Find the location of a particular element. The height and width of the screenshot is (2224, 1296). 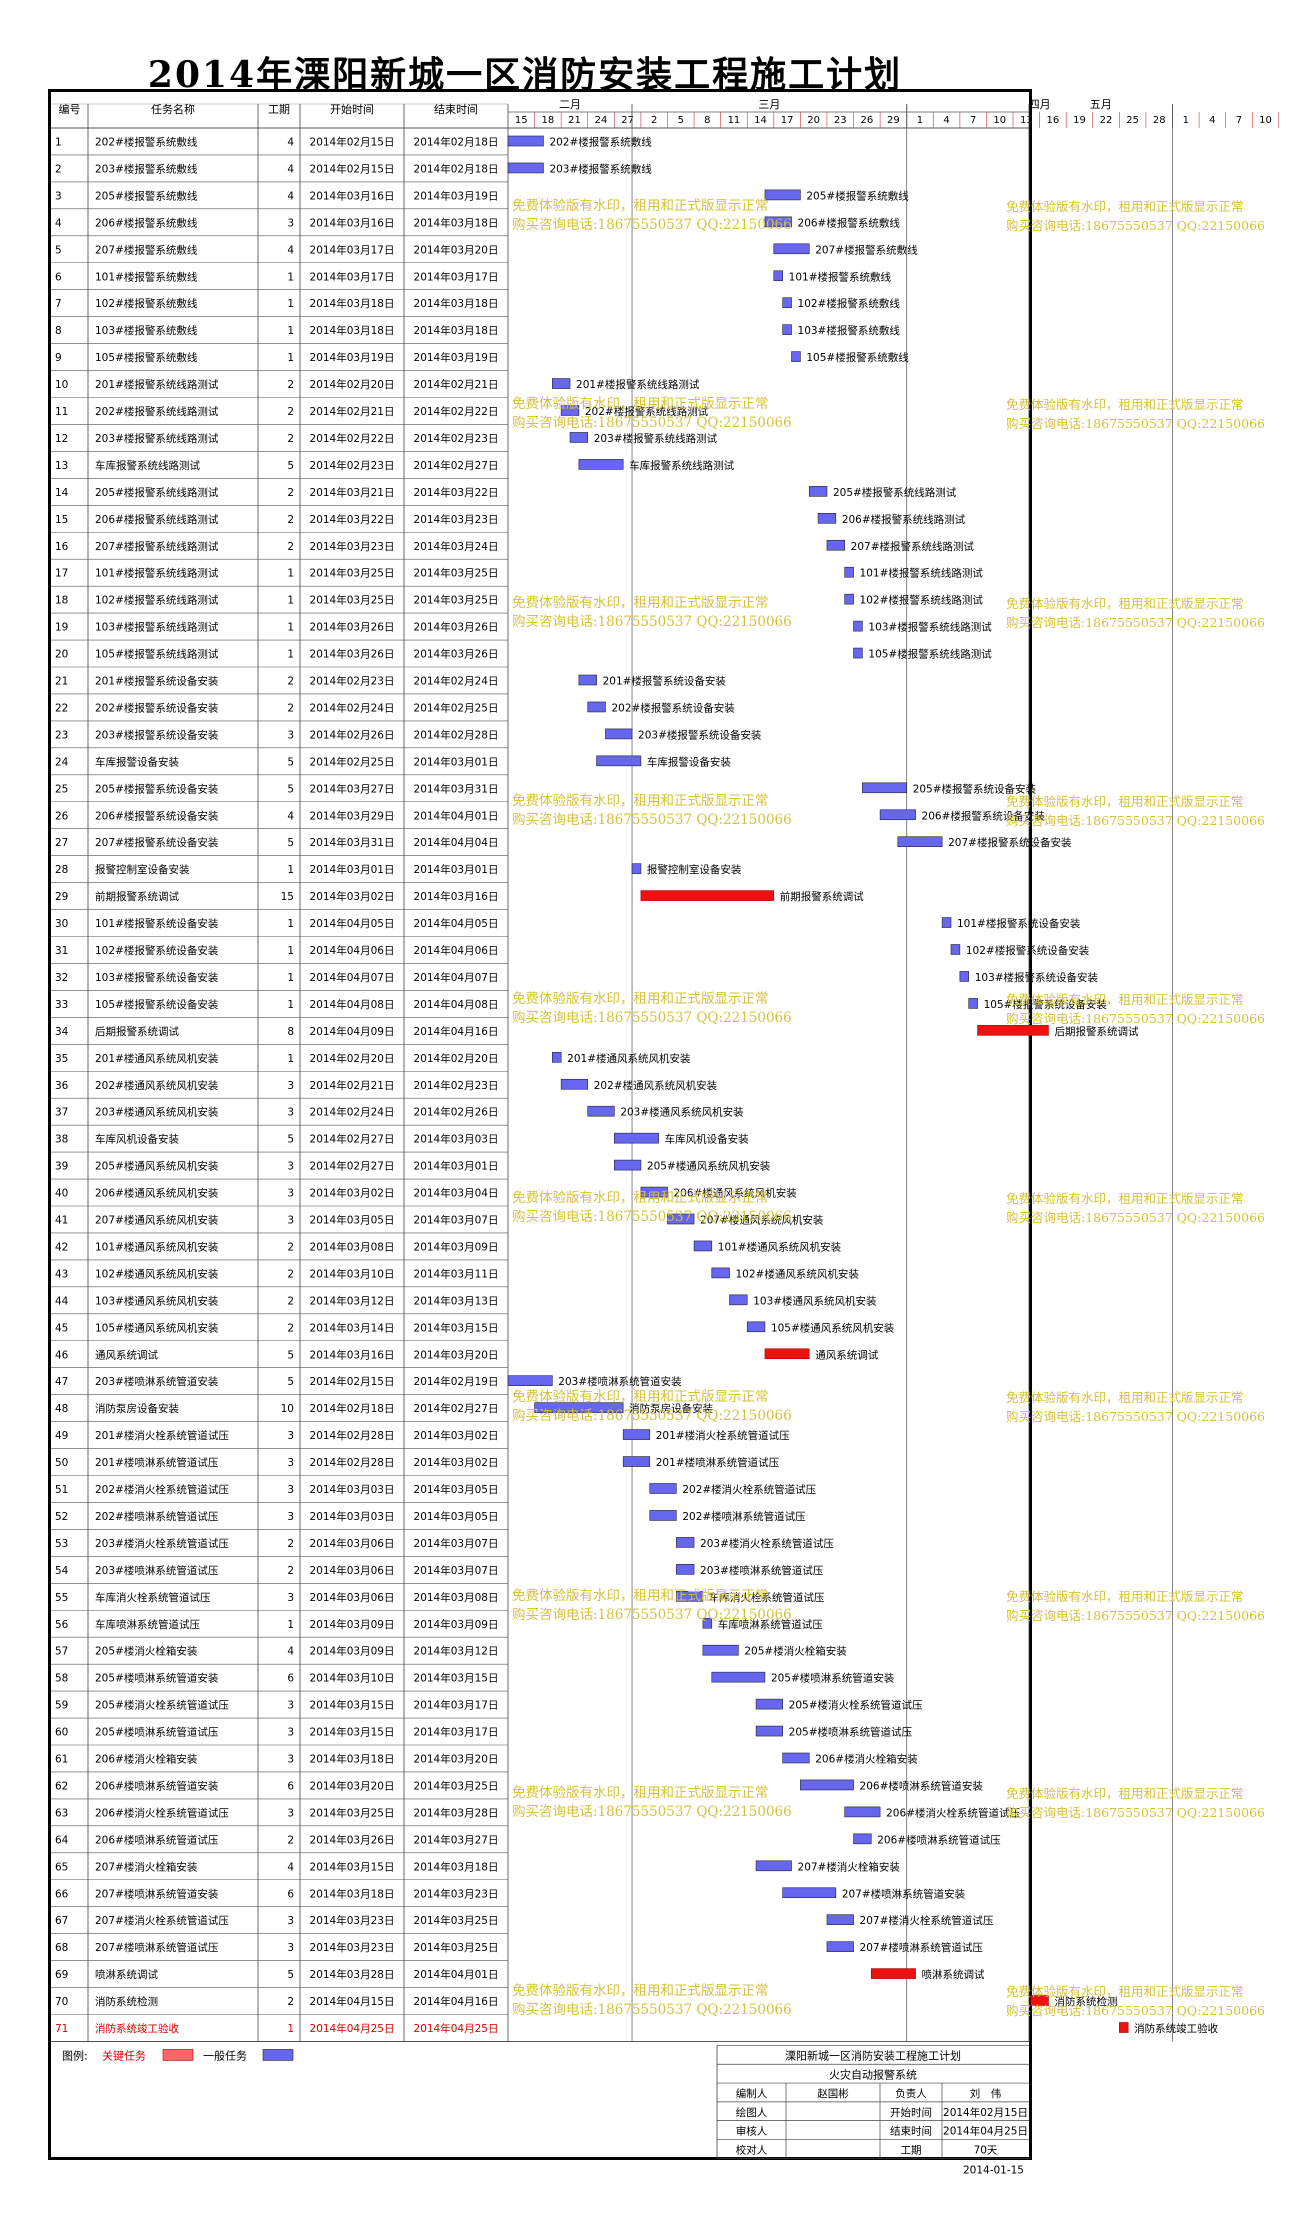

task-name: 201#楼报警系统线路测试 is located at coordinates (157, 384).